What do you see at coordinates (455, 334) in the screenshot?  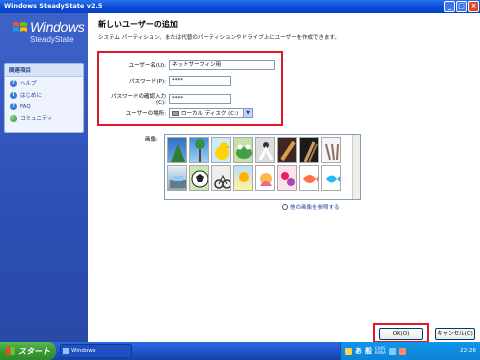 I see `cancel-button: キャンセル(C)` at bounding box center [455, 334].